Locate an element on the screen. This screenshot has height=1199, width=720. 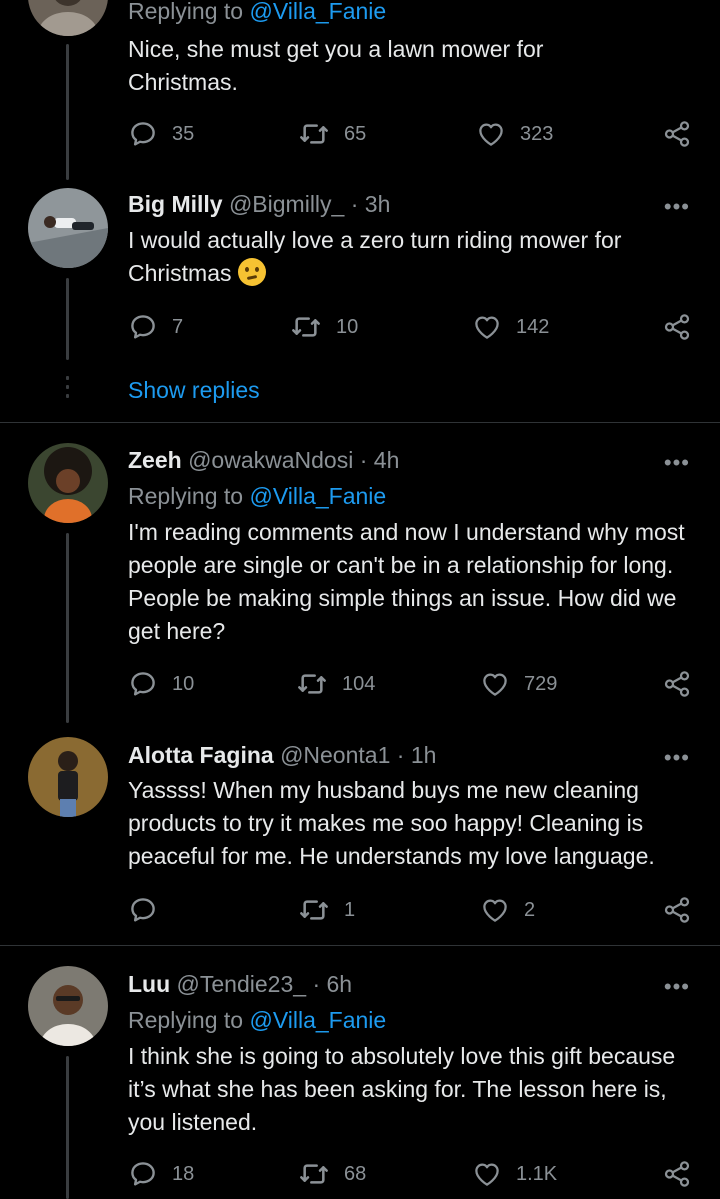
retweet-button: 1 is located at coordinates (326, 910).